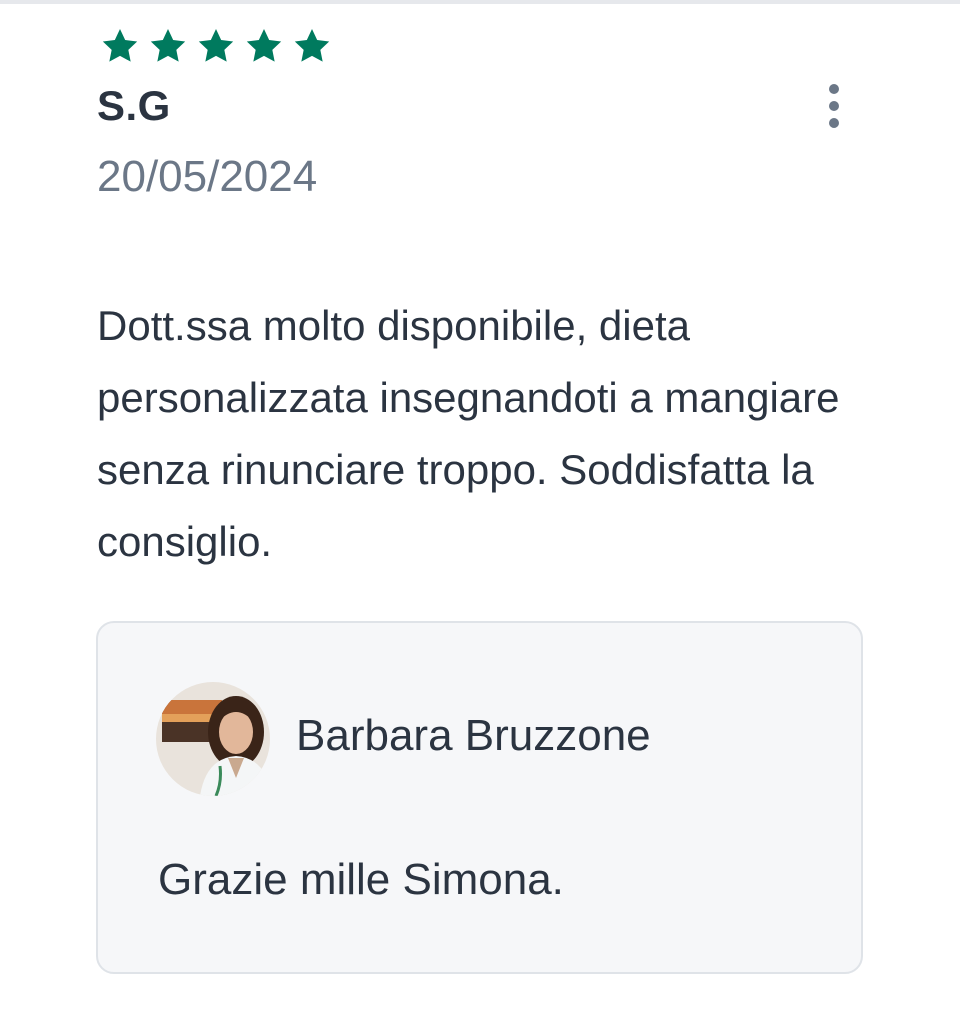 The height and width of the screenshot is (1035, 960). I want to click on reviewer-name: S.G, so click(134, 105).